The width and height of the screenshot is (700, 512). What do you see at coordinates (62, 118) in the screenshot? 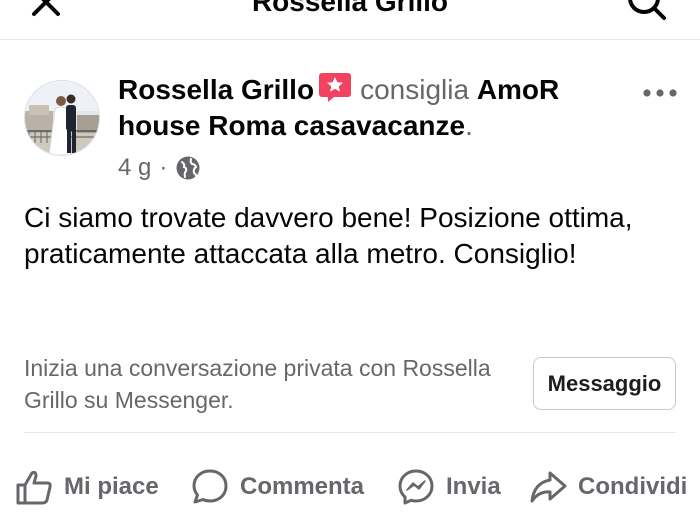
I see `avatar` at bounding box center [62, 118].